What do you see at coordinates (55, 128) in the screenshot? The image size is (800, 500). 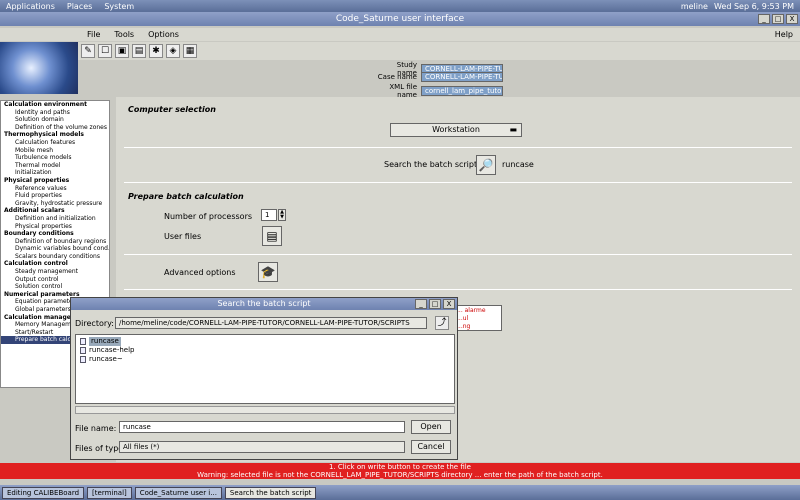 I see `tree-item: Definition of the volume zones` at bounding box center [55, 128].